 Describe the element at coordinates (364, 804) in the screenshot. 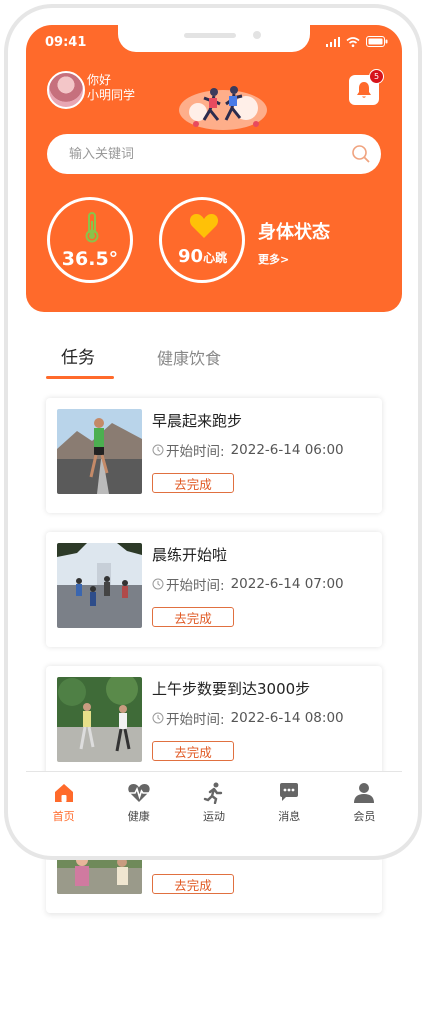

I see `nav-item-member: 会员` at that location.